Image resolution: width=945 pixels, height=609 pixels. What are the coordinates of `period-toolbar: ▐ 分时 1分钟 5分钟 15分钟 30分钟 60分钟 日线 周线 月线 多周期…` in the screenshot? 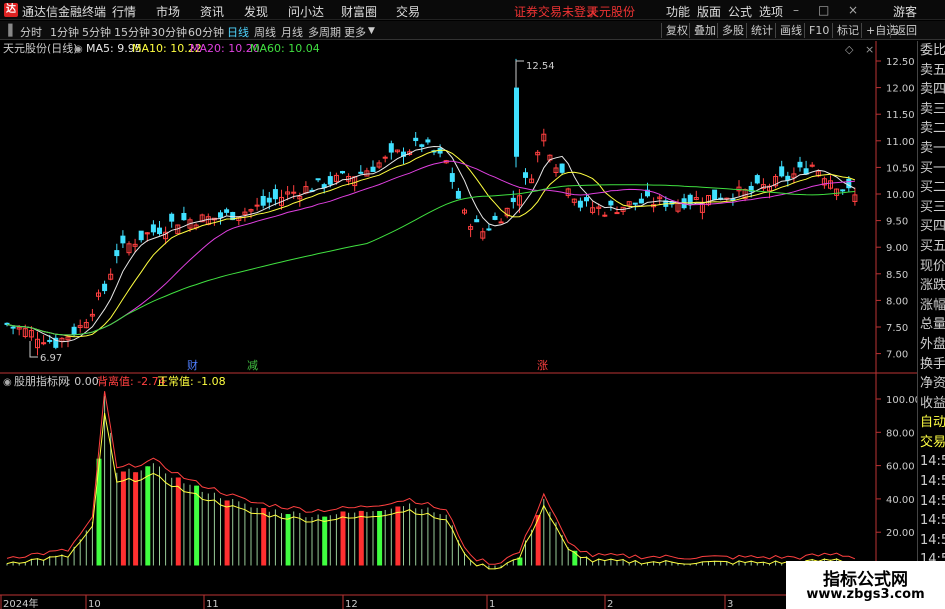 It's located at (472, 30).